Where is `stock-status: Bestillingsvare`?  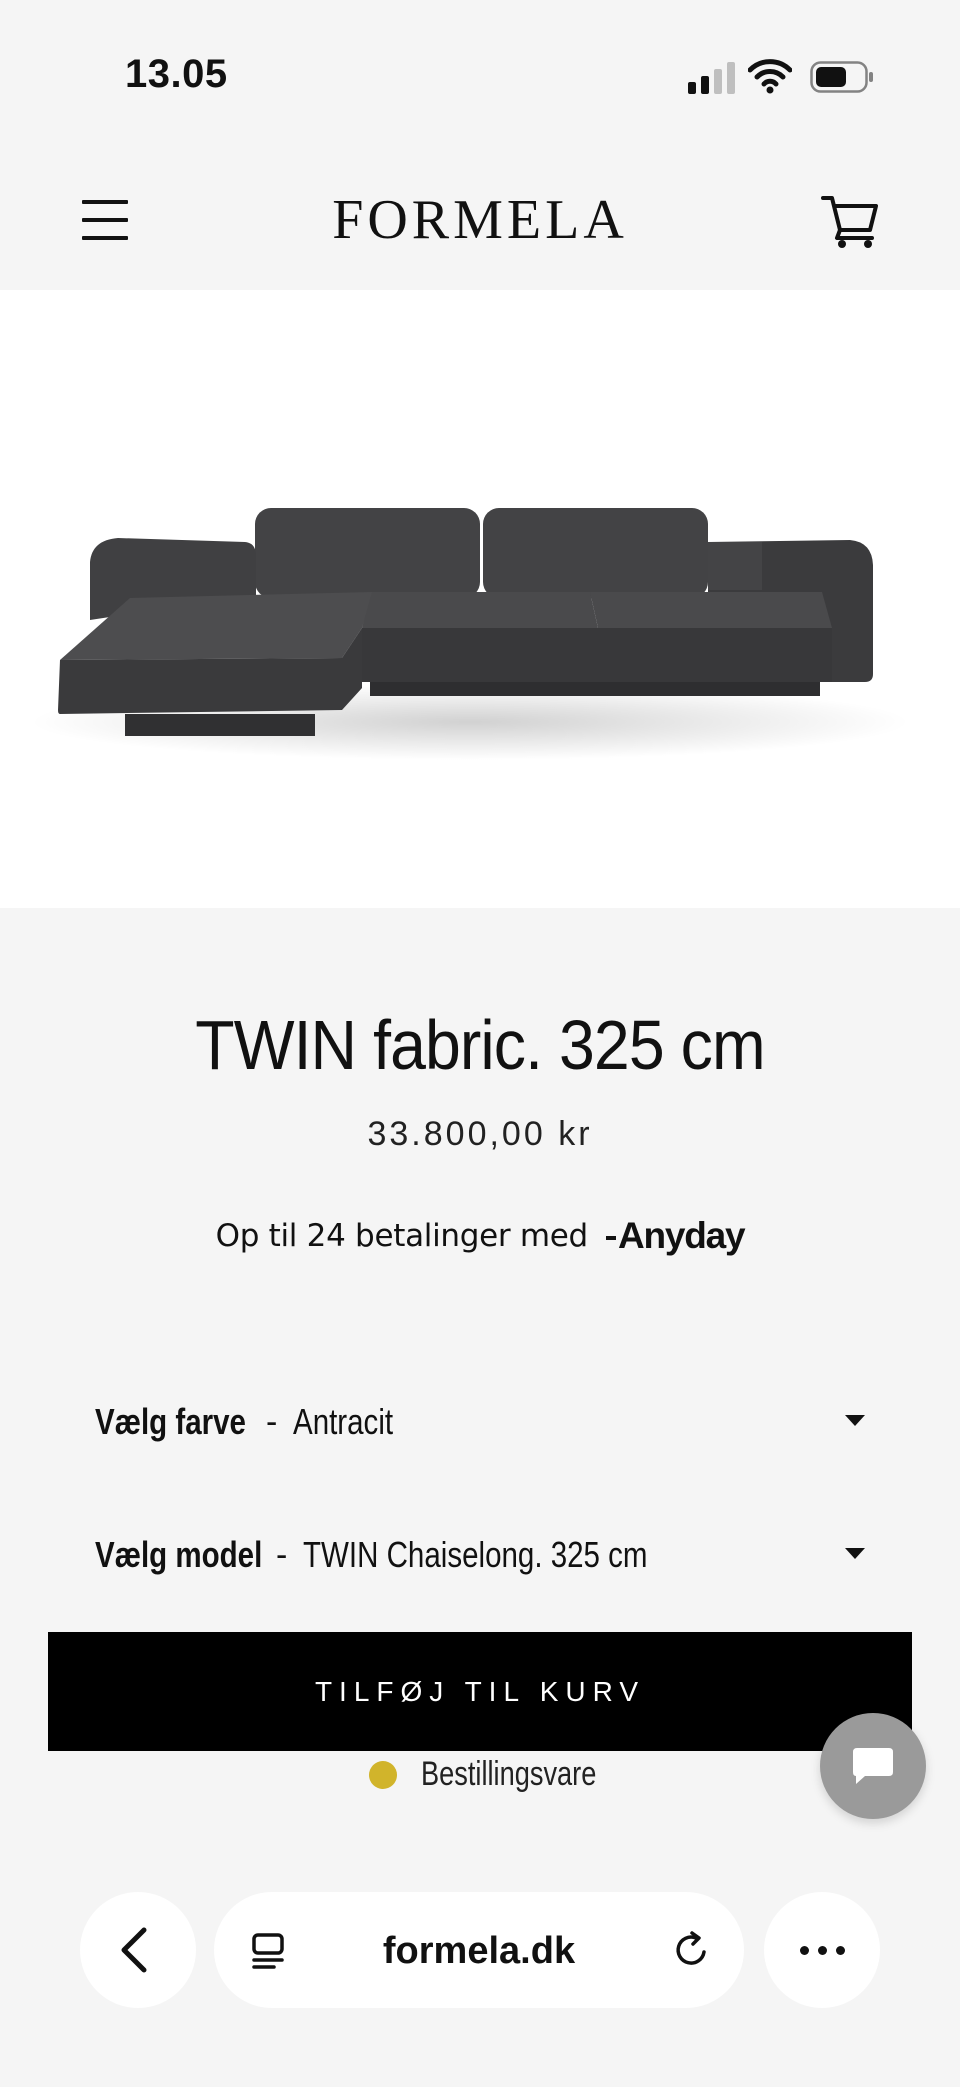
stock-status: Bestillingsvare is located at coordinates (480, 1774).